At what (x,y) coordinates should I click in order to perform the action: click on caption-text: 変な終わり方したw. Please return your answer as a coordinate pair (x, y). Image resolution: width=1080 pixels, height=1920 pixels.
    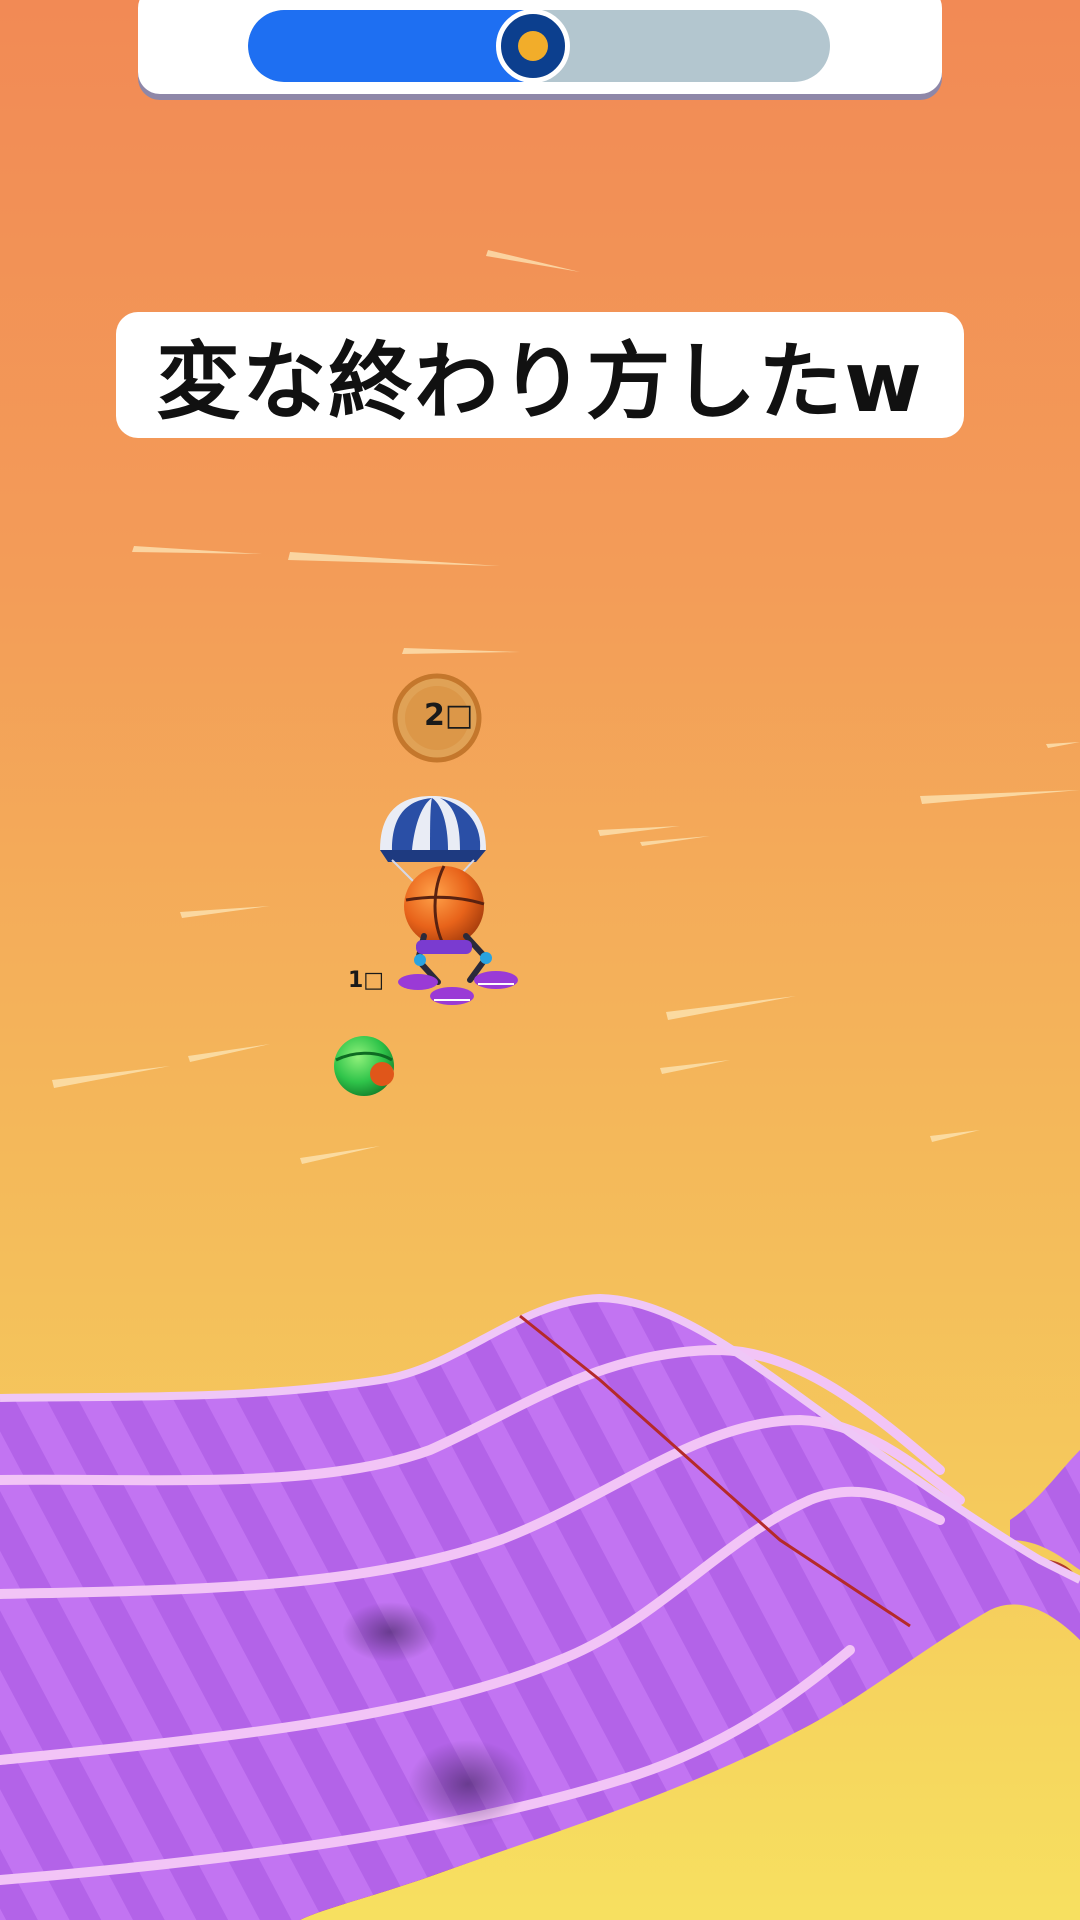
    Looking at the image, I should click on (540, 381).